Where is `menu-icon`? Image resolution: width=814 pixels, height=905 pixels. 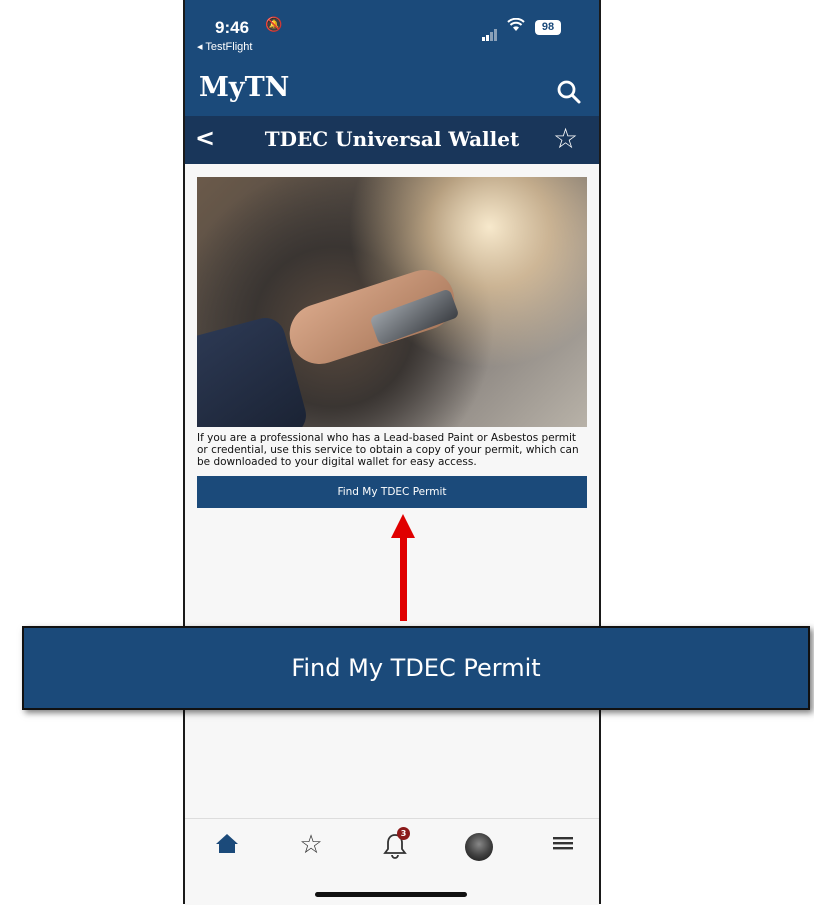 menu-icon is located at coordinates (563, 843).